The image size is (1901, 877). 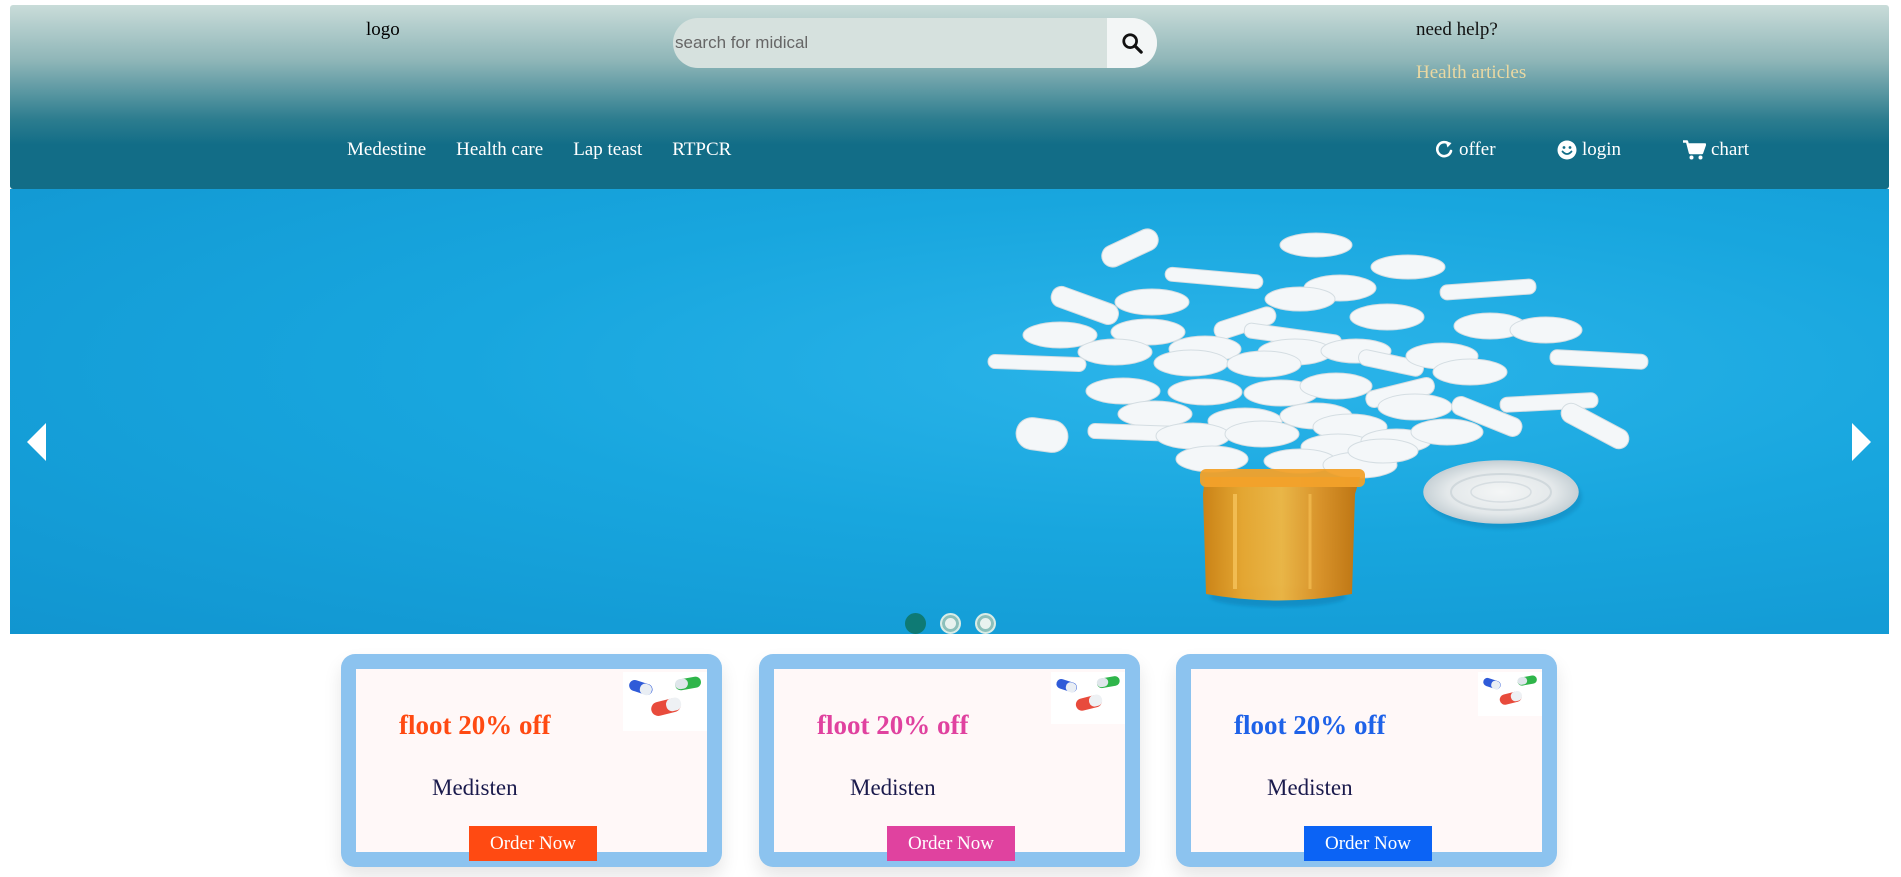 I want to click on nav-item-lap-teast: Lap teast, so click(x=607, y=150).